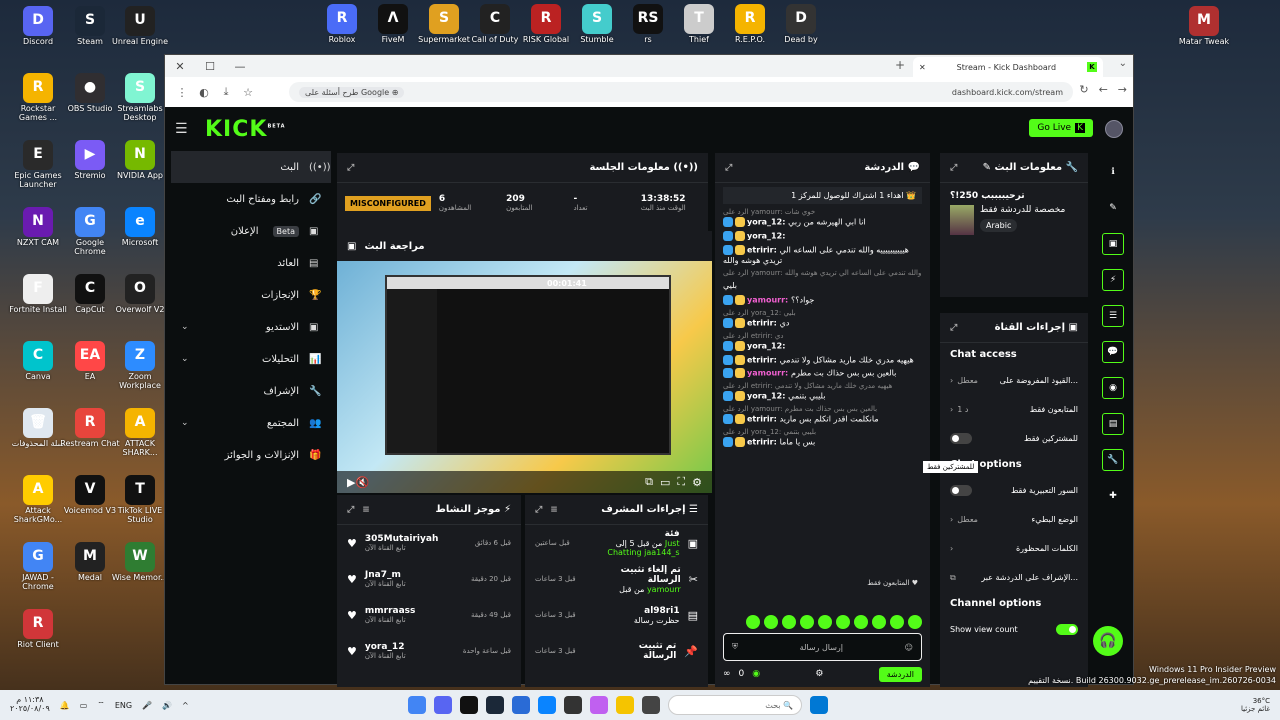 Image resolution: width=1280 pixels, height=720 pixels. I want to click on browser-tab-kick: ✕ Stream - Kick Dashboard K, so click(1008, 67).